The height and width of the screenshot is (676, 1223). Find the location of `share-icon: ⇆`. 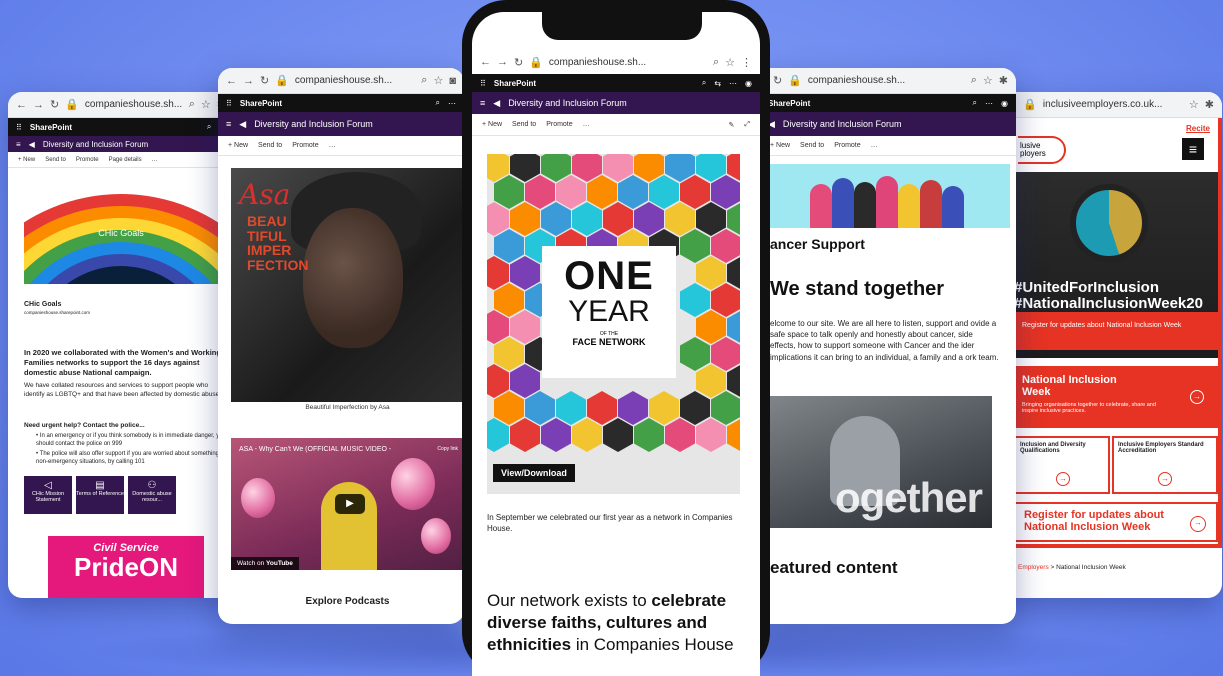

share-icon: ⇆ is located at coordinates (717, 83).